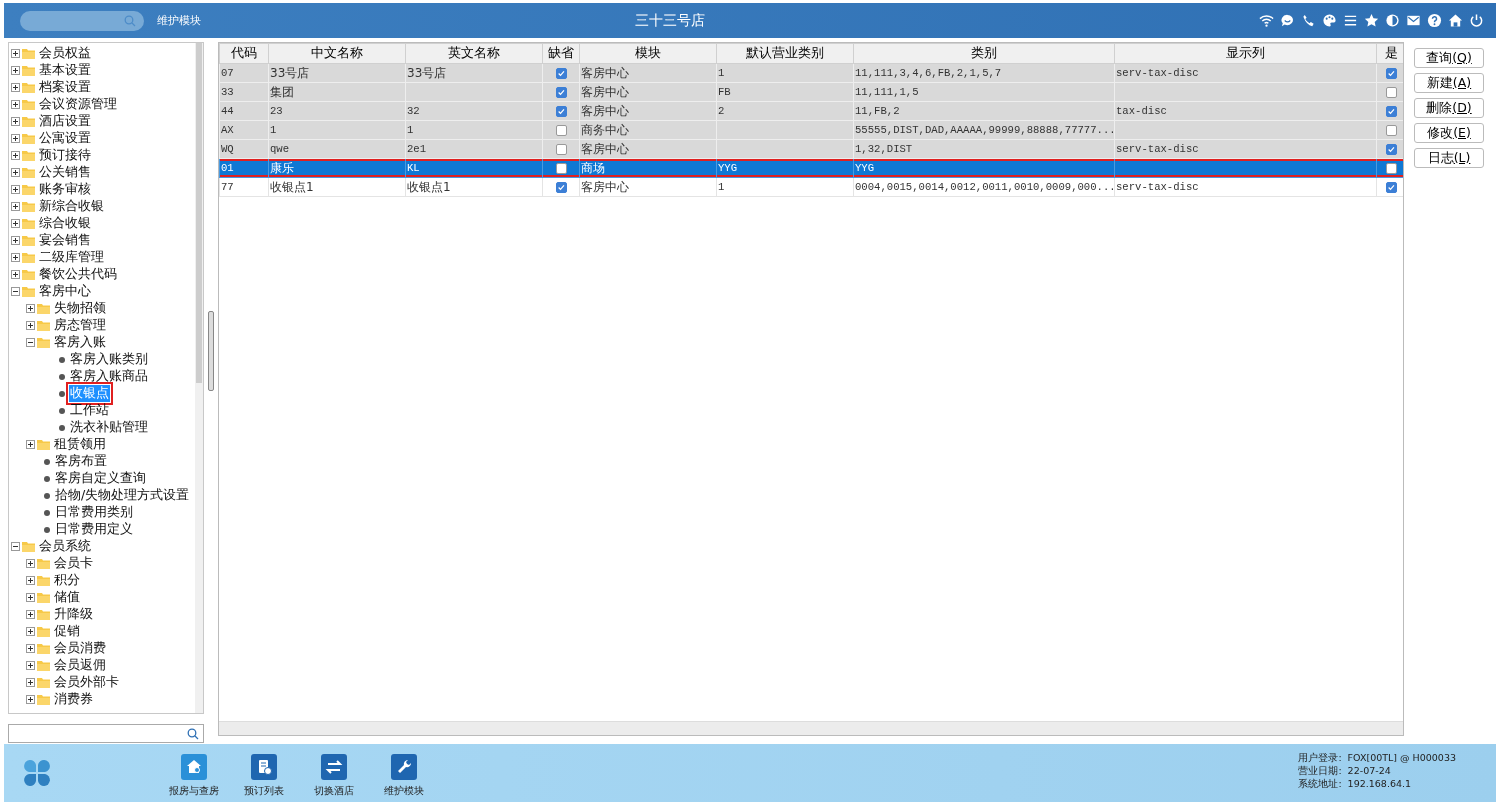 Image resolution: width=1500 pixels, height=802 pixels. I want to click on tree-item: 二级库管理, so click(71, 257).